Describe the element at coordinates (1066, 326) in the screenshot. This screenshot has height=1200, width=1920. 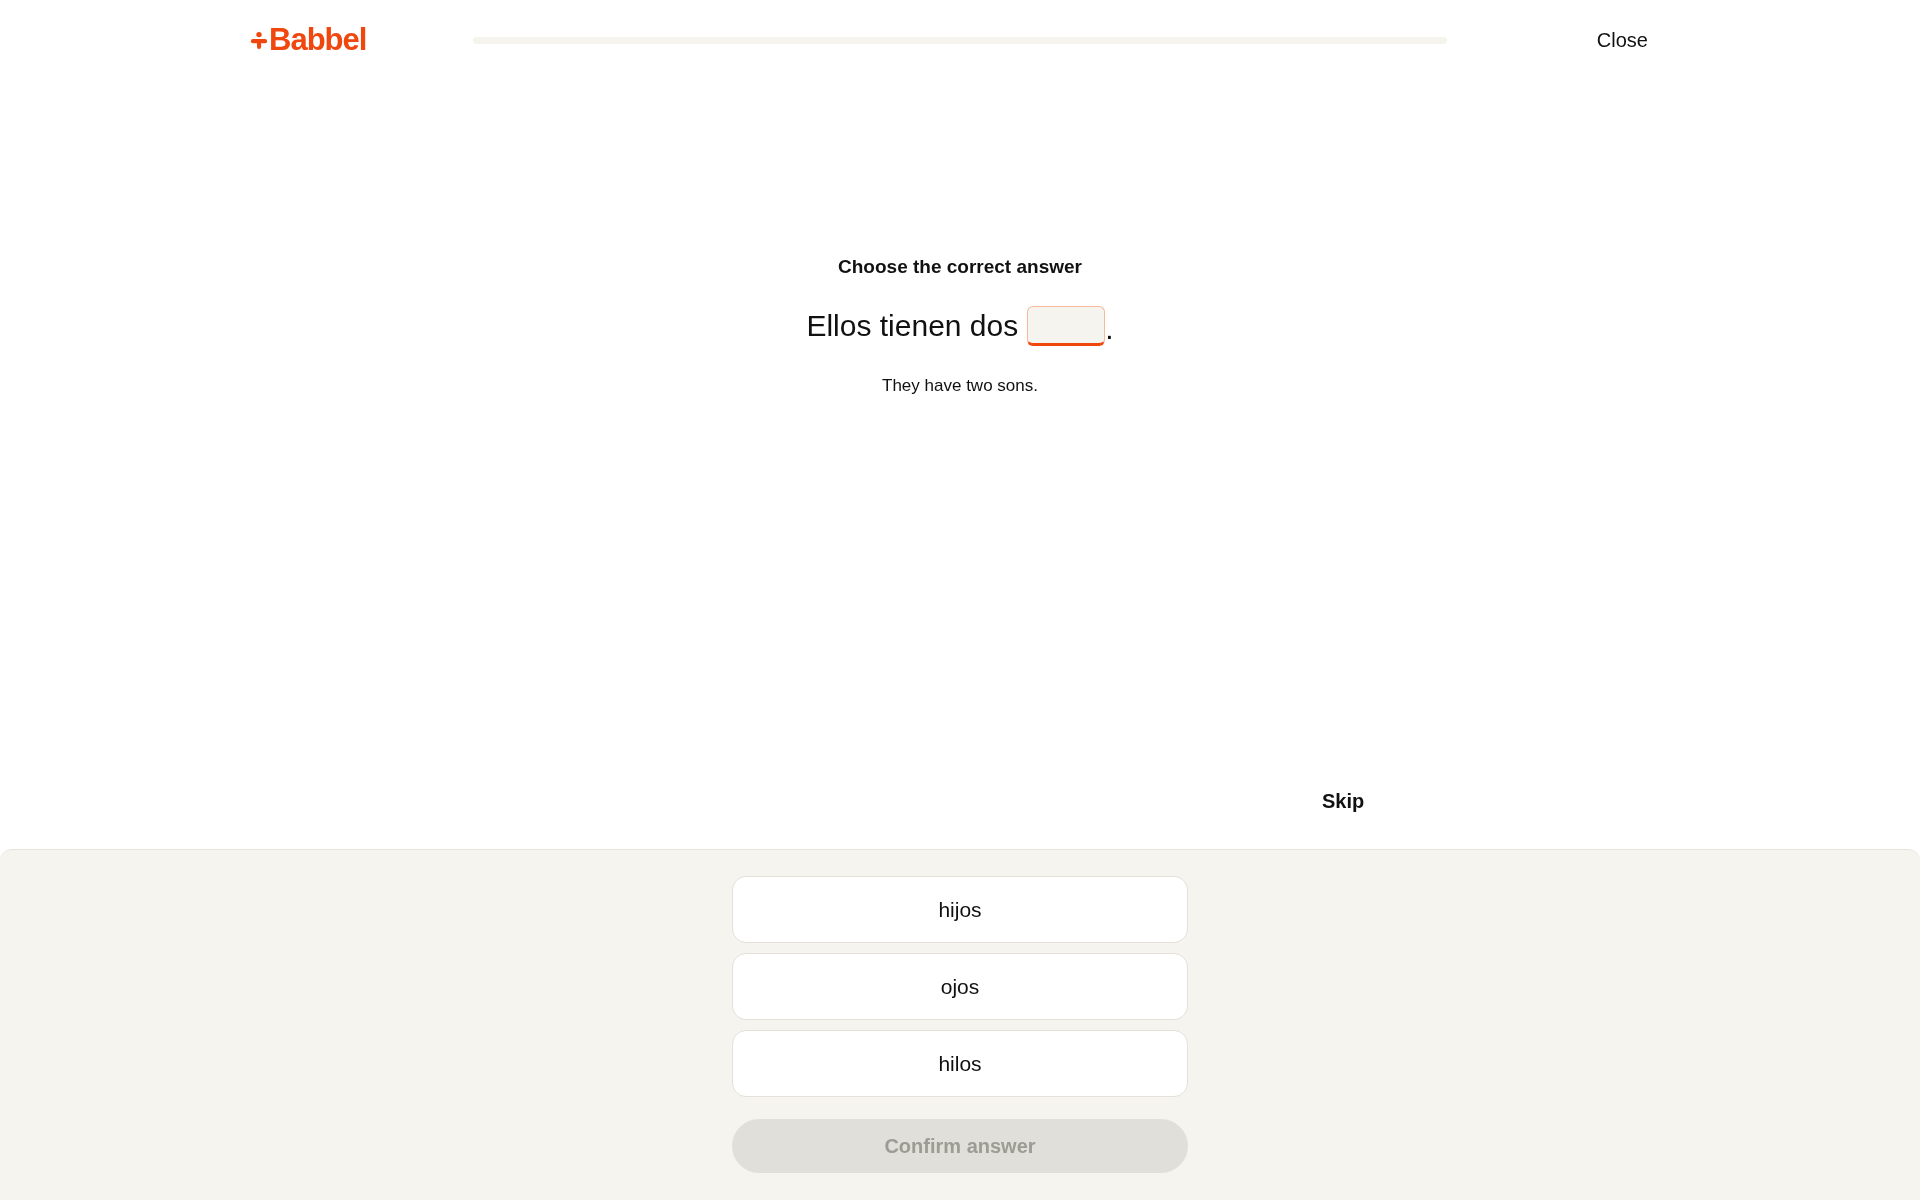
I see `answer-blank` at that location.